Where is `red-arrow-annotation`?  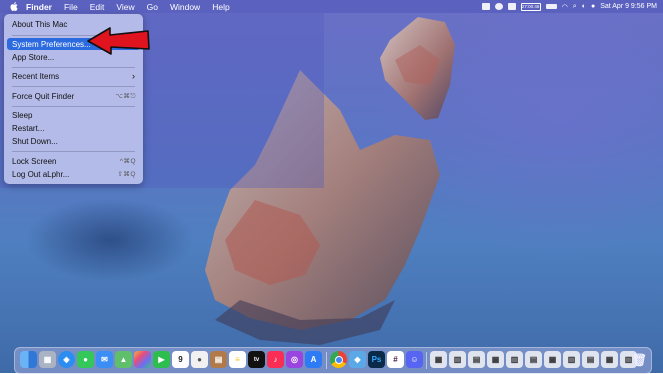
red-arrow-annotation is located at coordinates (118, 41).